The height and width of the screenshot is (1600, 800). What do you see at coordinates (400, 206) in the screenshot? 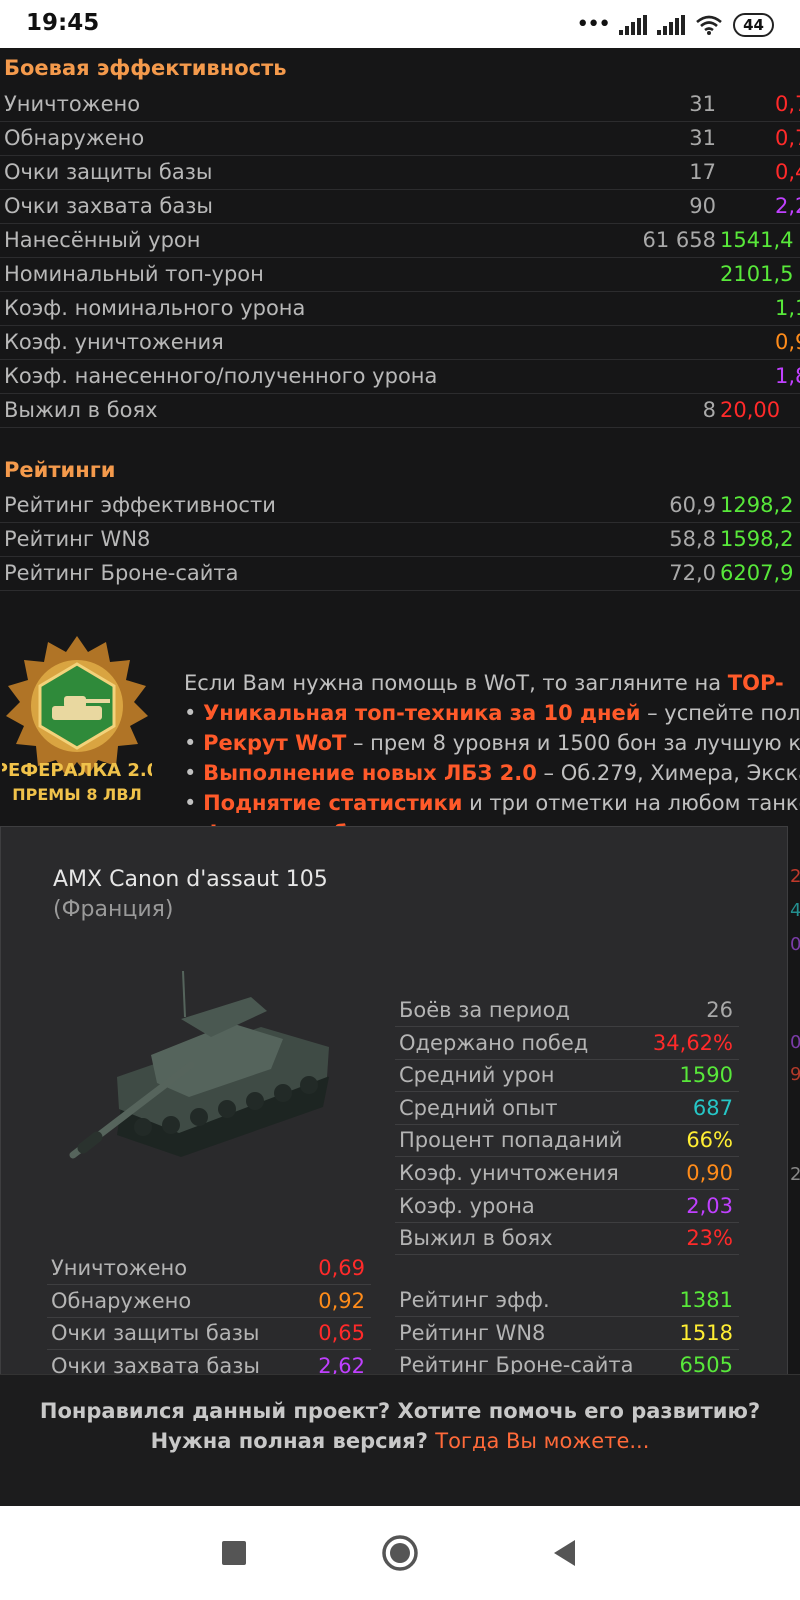
I see `stats-row: Очки захвата базы 90 2,2` at bounding box center [400, 206].